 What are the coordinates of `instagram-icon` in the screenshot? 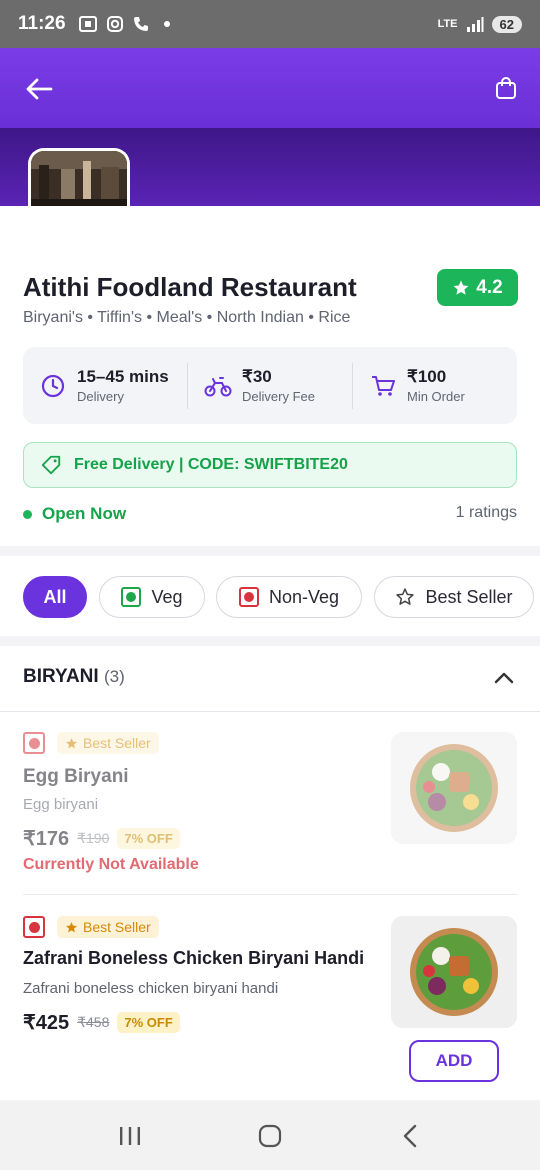 It's located at (114, 24).